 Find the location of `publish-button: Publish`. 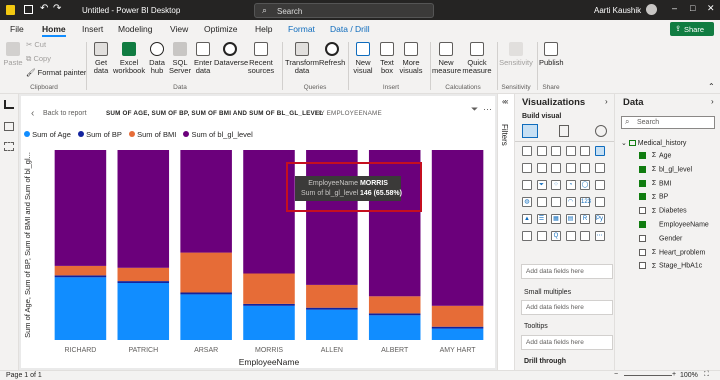

publish-button: Publish is located at coordinates (551, 54).